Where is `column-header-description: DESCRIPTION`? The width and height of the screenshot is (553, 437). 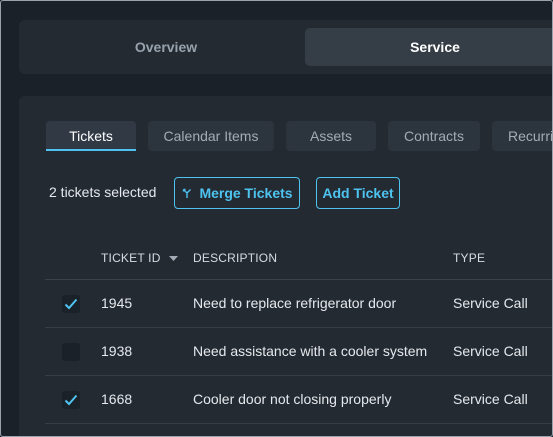 column-header-description: DESCRIPTION is located at coordinates (235, 258).